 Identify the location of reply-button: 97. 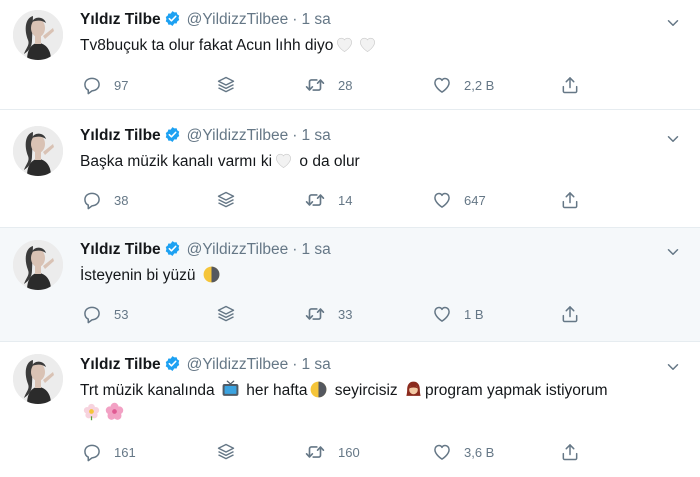
(105, 85).